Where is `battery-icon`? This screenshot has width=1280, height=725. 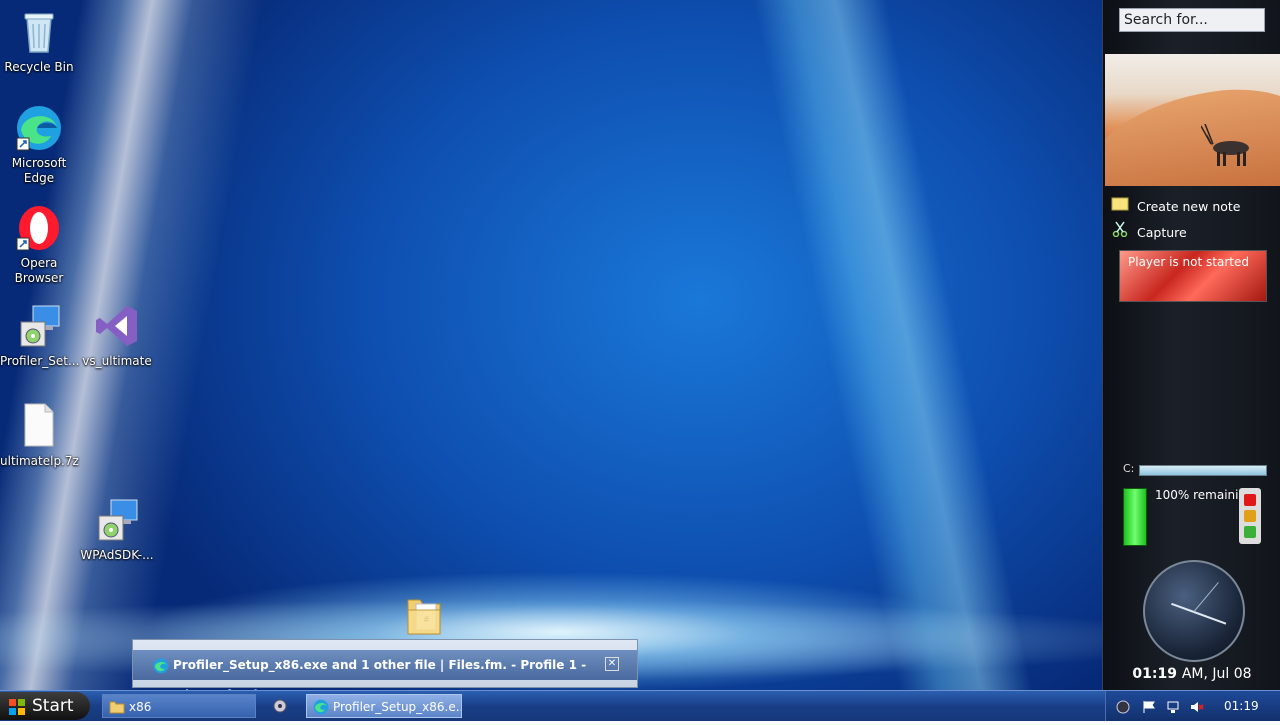
battery-icon is located at coordinates (1135, 517).